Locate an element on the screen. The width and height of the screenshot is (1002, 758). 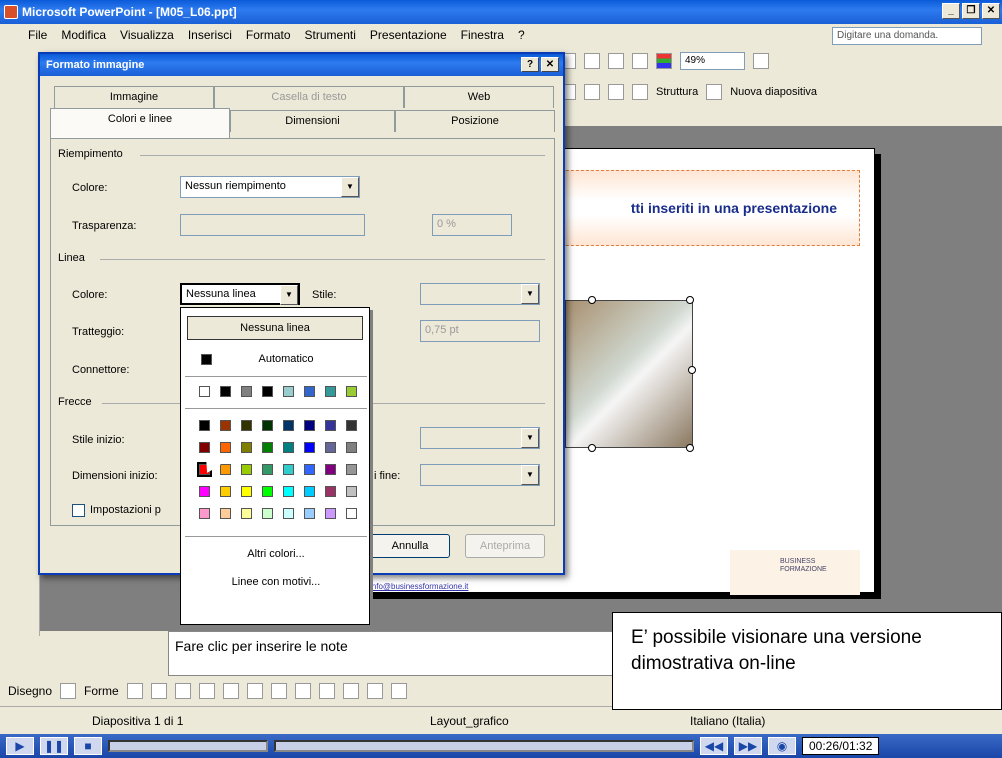
close-button: ✕ is located at coordinates (991, 11).